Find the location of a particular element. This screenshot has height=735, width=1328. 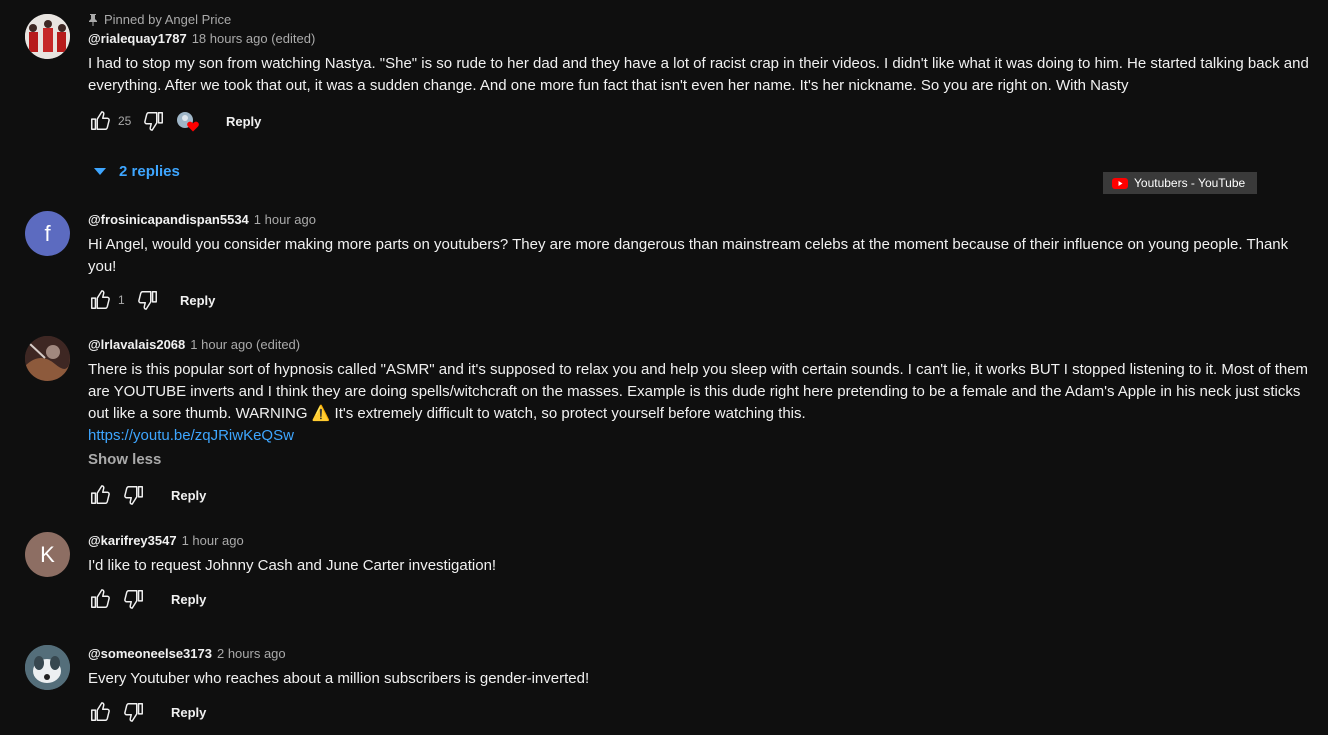

creator-heart is located at coordinates (188, 121).